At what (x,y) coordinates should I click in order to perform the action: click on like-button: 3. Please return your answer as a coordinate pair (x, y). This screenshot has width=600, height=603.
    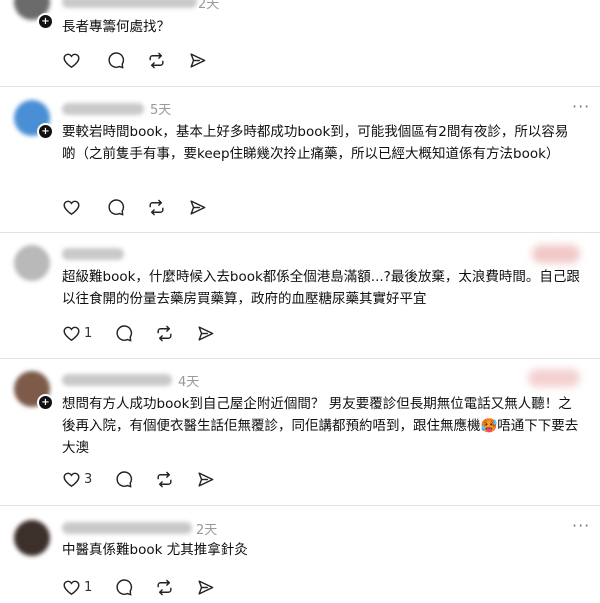
    Looking at the image, I should click on (77, 479).